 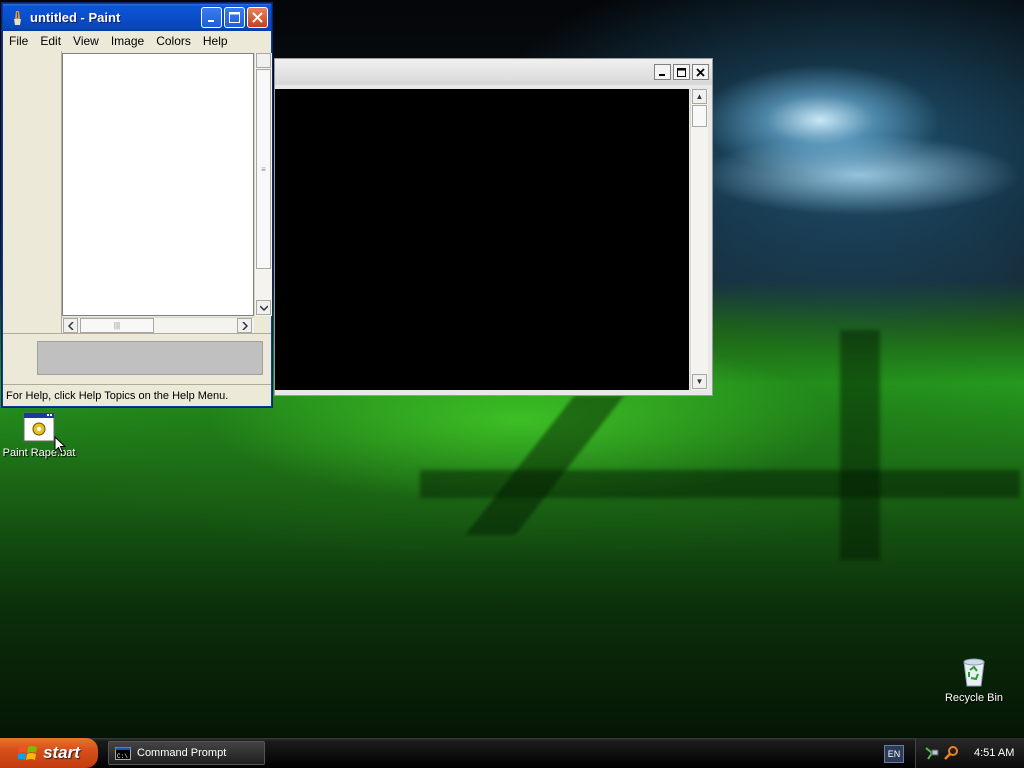 I want to click on mouse-cursor-icon, so click(x=60, y=445).